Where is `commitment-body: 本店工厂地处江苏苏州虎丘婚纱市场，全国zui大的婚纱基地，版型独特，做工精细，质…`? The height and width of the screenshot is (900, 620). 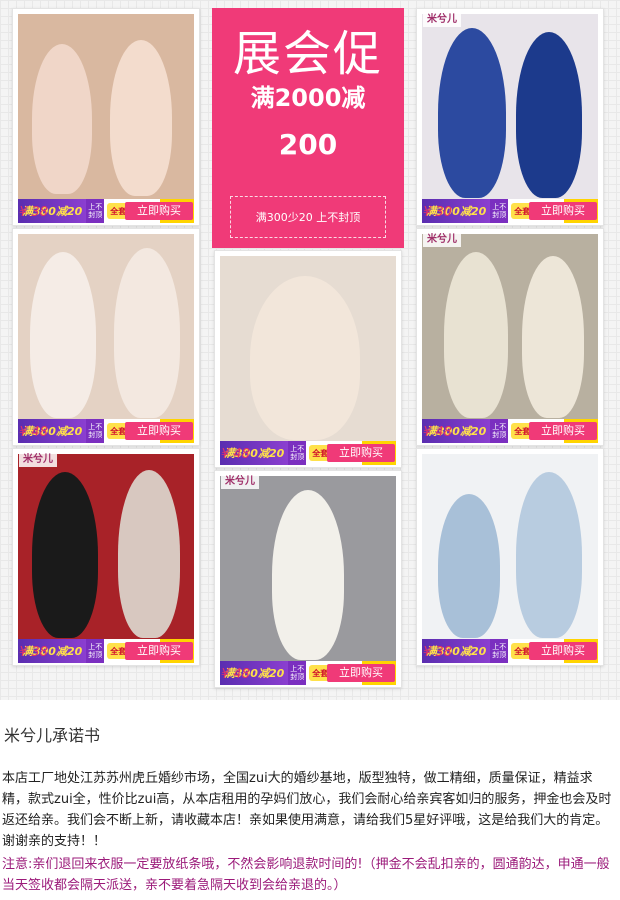
commitment-body: 本店工厂地处江苏苏州虎丘婚纱市场，全国zui大的婚纱基地，版型独特，做工精细，质… is located at coordinates (307, 810).